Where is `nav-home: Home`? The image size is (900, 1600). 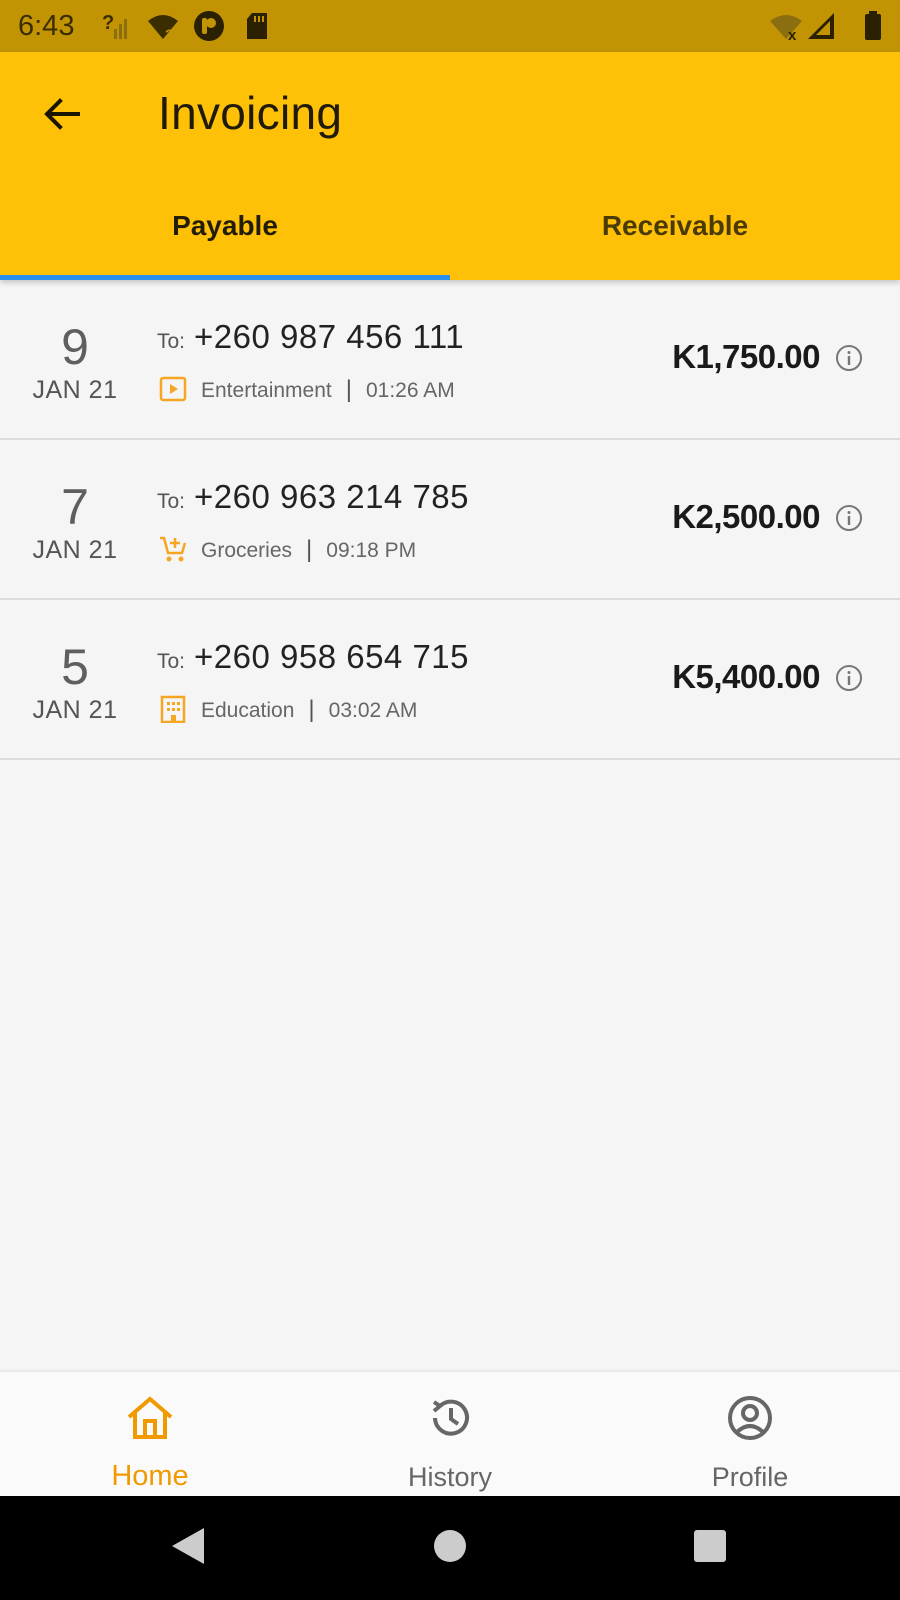
nav-home: Home is located at coordinates (150, 1434).